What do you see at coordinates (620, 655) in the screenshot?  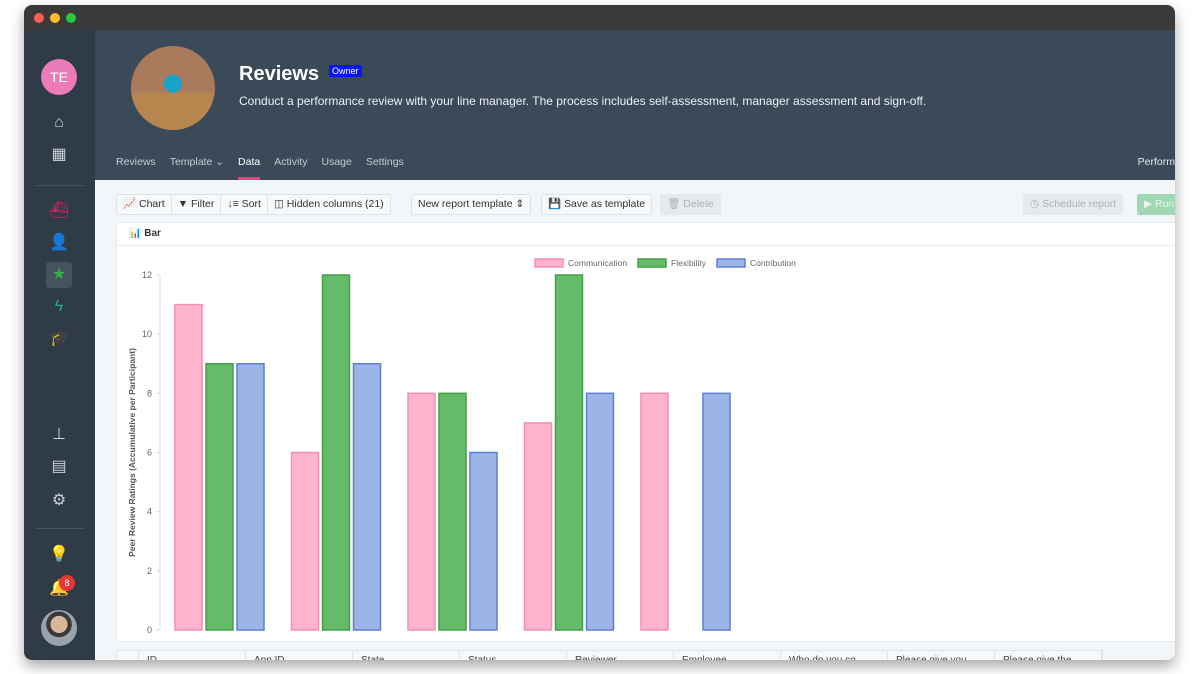 I see `column-header: Reviewer` at bounding box center [620, 655].